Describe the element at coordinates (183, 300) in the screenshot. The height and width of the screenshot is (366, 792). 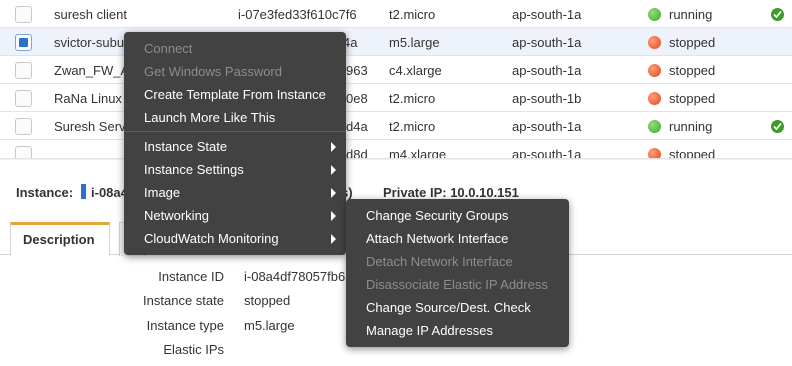
I see `field-label: Instance state` at that location.